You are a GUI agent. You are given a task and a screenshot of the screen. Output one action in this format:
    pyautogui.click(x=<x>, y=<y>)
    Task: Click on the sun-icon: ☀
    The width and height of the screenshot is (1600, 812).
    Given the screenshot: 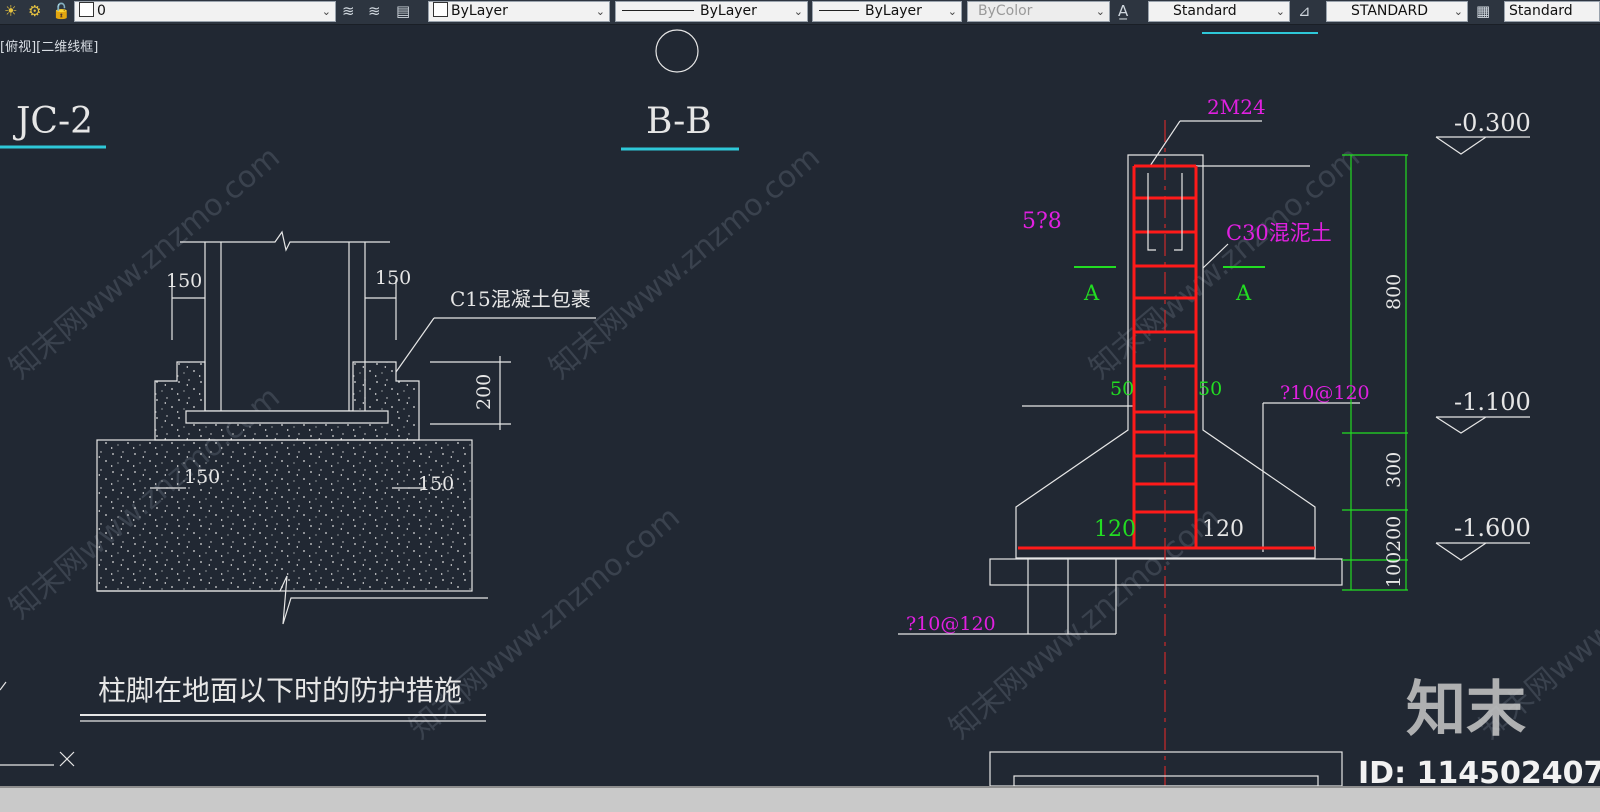 What is the action you would take?
    pyautogui.click(x=10, y=11)
    